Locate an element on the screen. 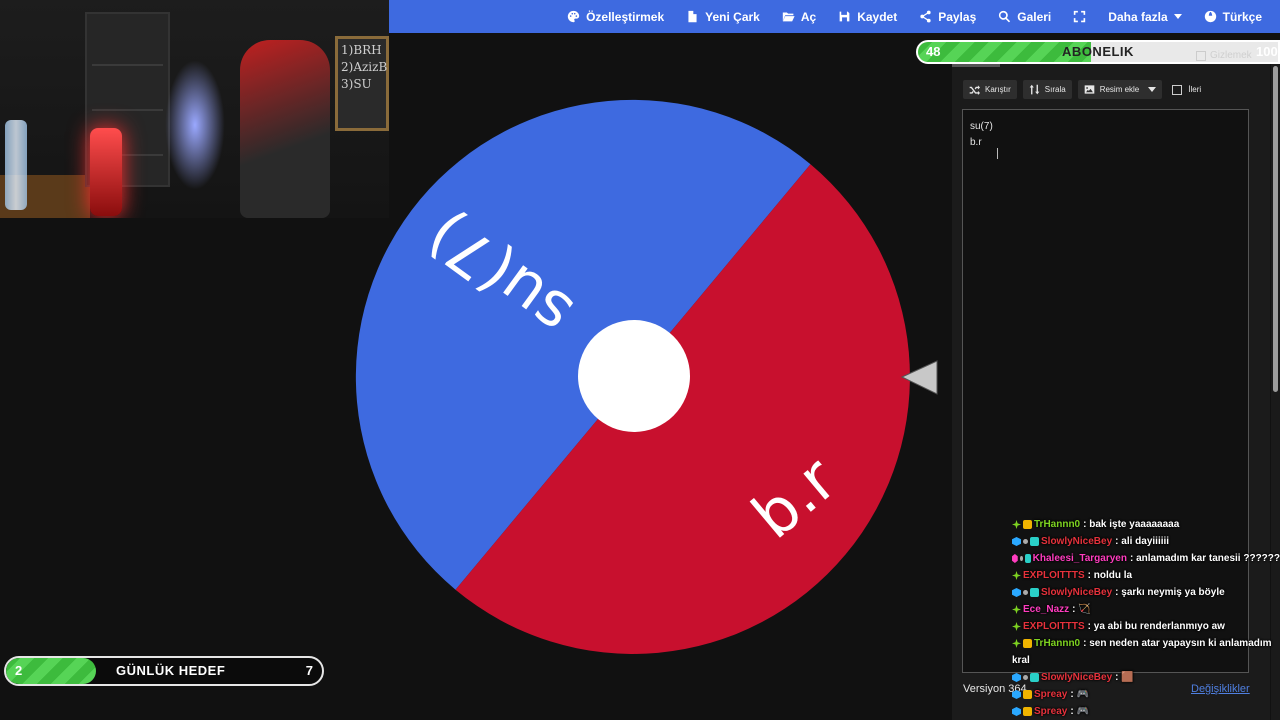 The height and width of the screenshot is (720, 1280). palette-icon is located at coordinates (573, 16).